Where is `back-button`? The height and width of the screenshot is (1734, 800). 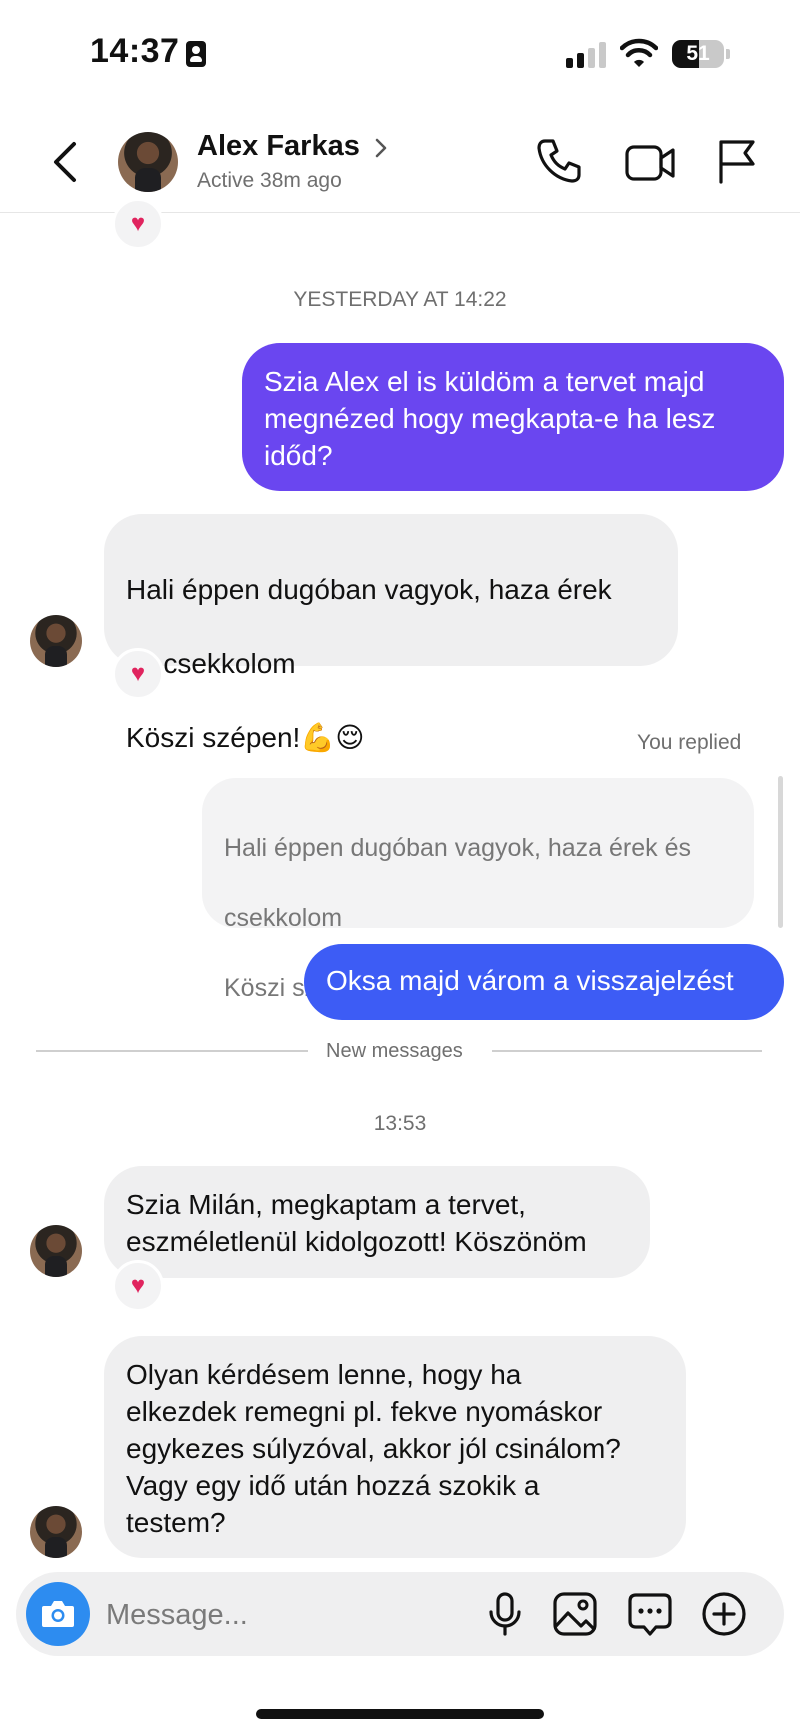
back-button is located at coordinates (66, 162).